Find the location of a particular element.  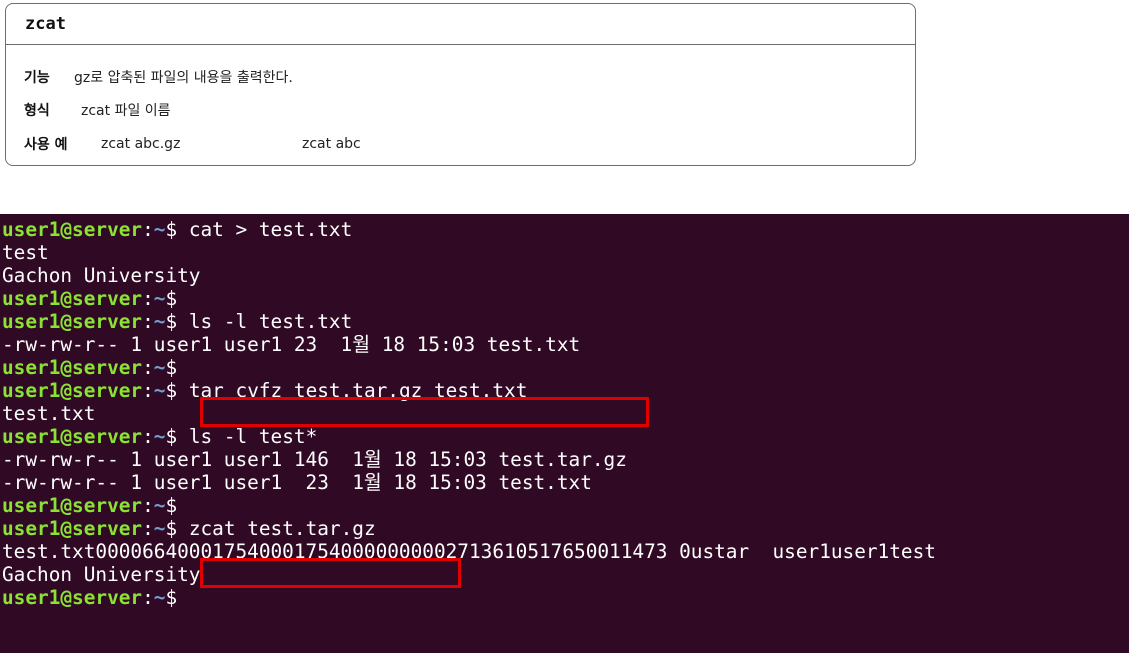

command-text: ls -l test* is located at coordinates (247, 436).